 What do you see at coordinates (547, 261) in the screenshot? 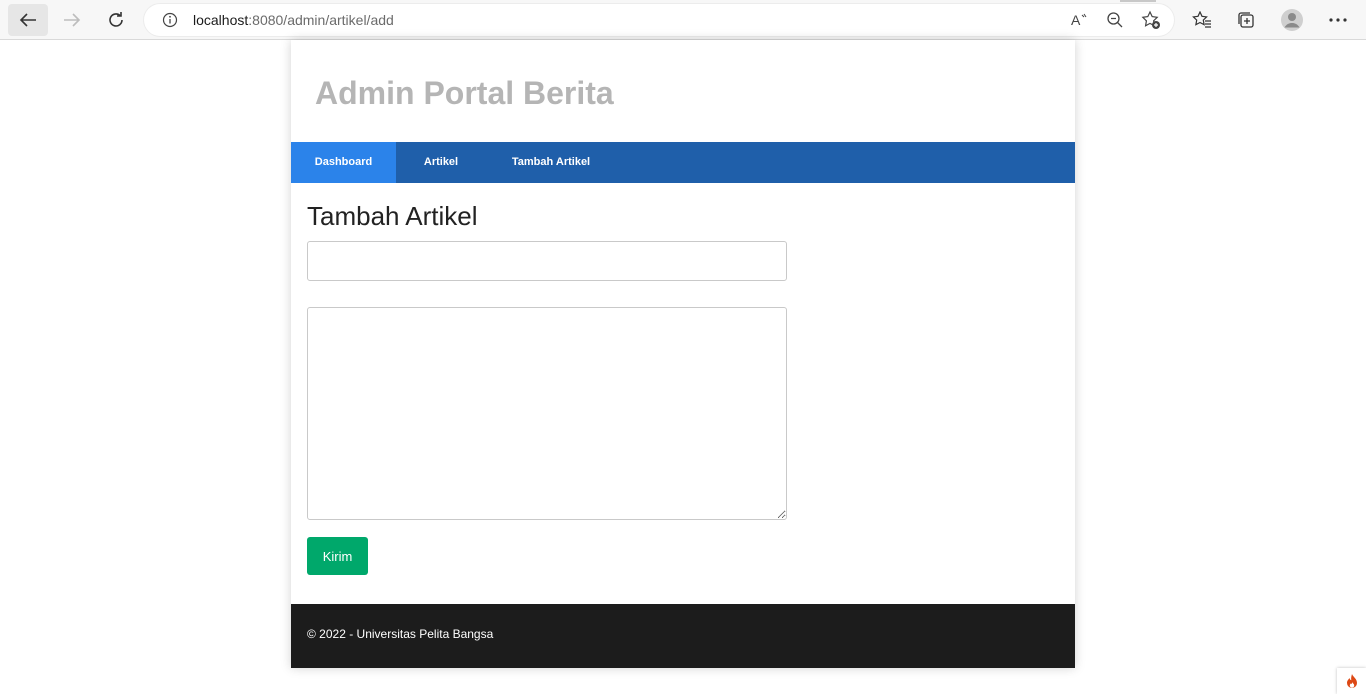
I see `title-input` at bounding box center [547, 261].